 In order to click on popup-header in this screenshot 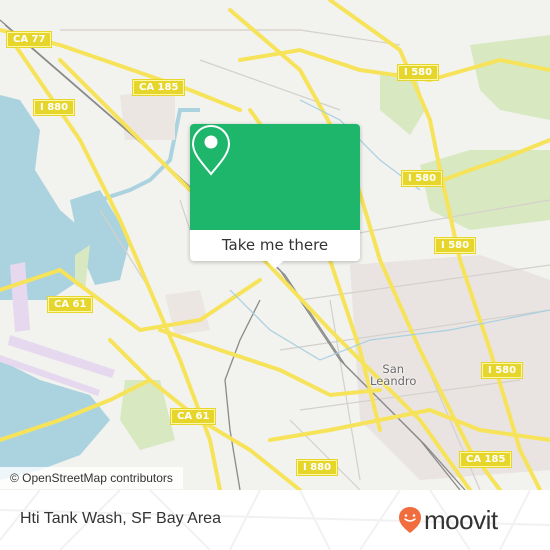, I will do `click(275, 177)`.